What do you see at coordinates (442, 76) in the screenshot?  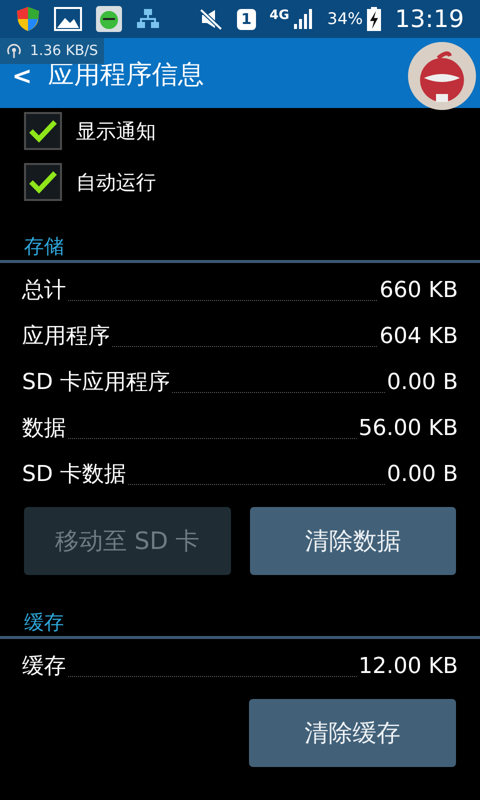 I see `avatar-icon` at bounding box center [442, 76].